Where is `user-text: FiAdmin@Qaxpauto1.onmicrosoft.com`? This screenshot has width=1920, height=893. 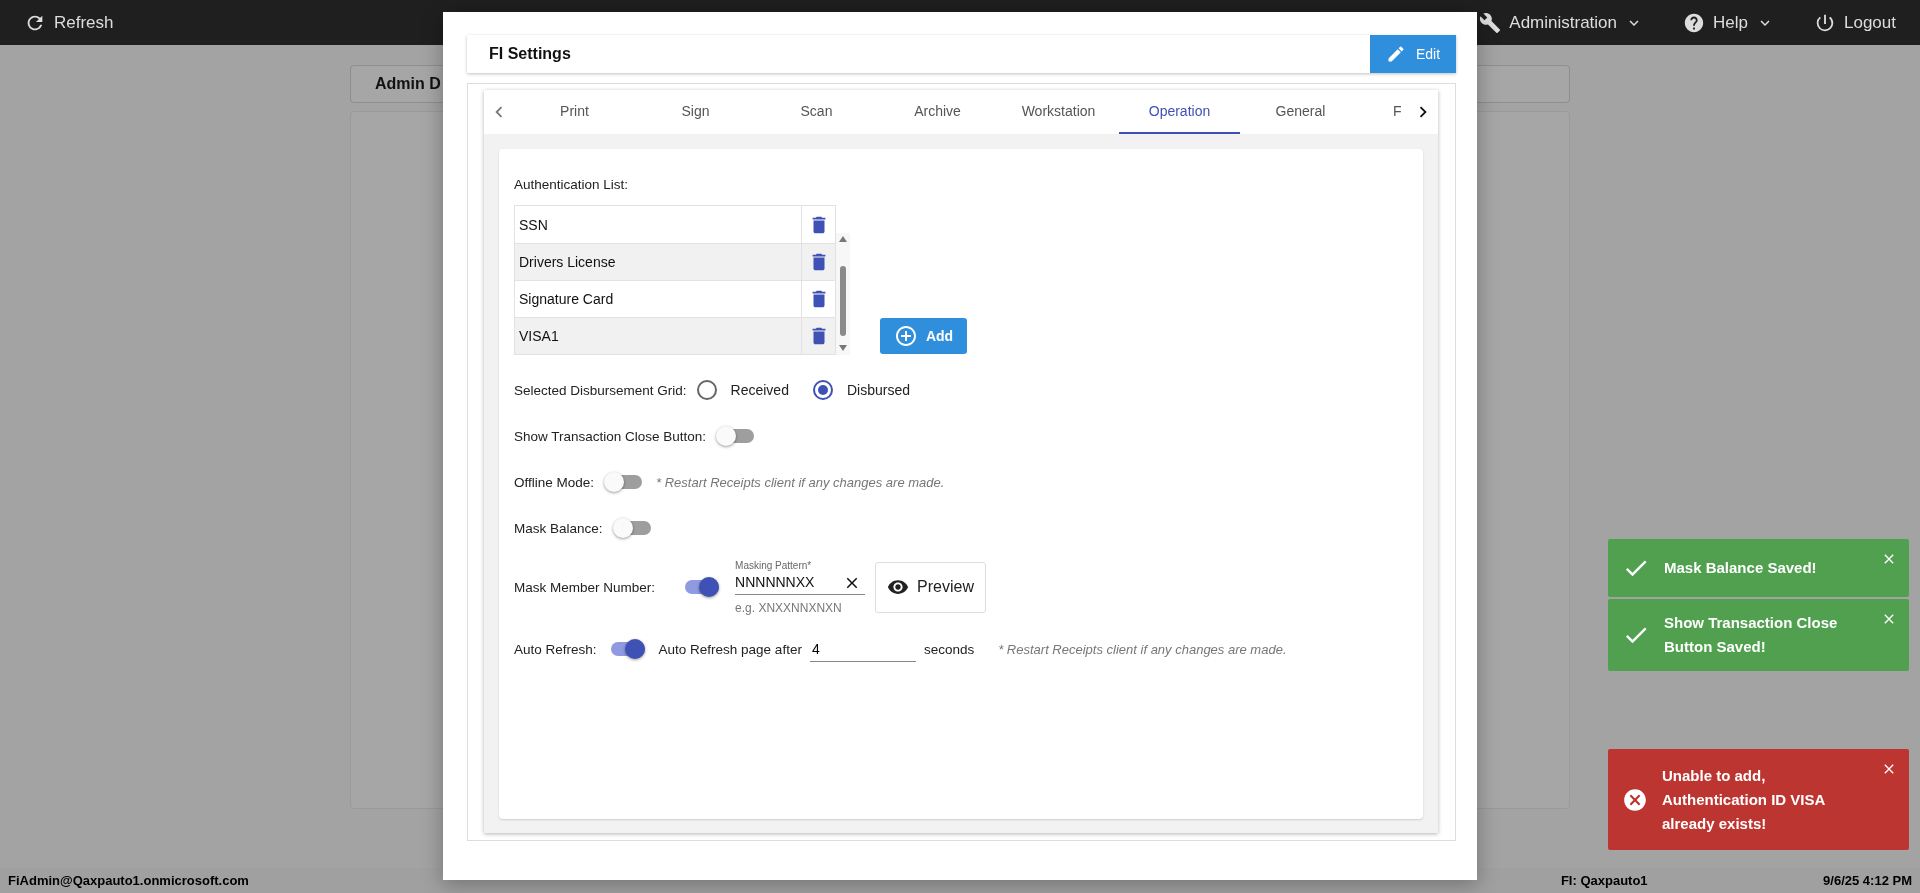 user-text: FiAdmin@Qaxpauto1.onmicrosoft.com is located at coordinates (128, 880).